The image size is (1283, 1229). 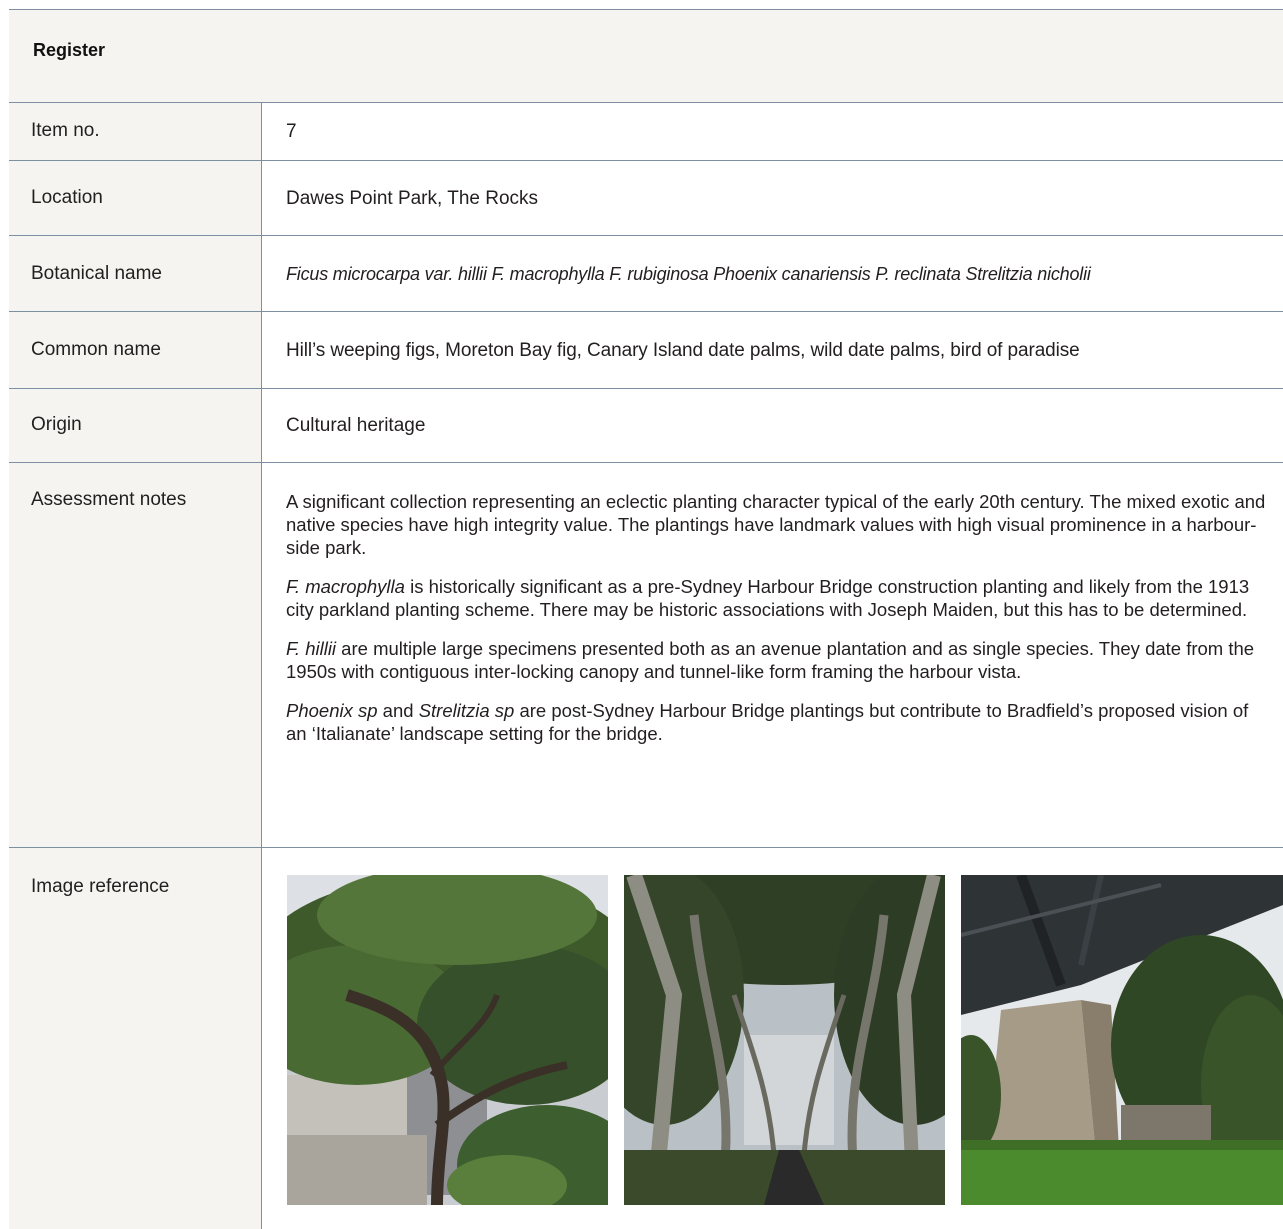 What do you see at coordinates (646, 132) in the screenshot?
I see `row-item-no: Item no. 7` at bounding box center [646, 132].